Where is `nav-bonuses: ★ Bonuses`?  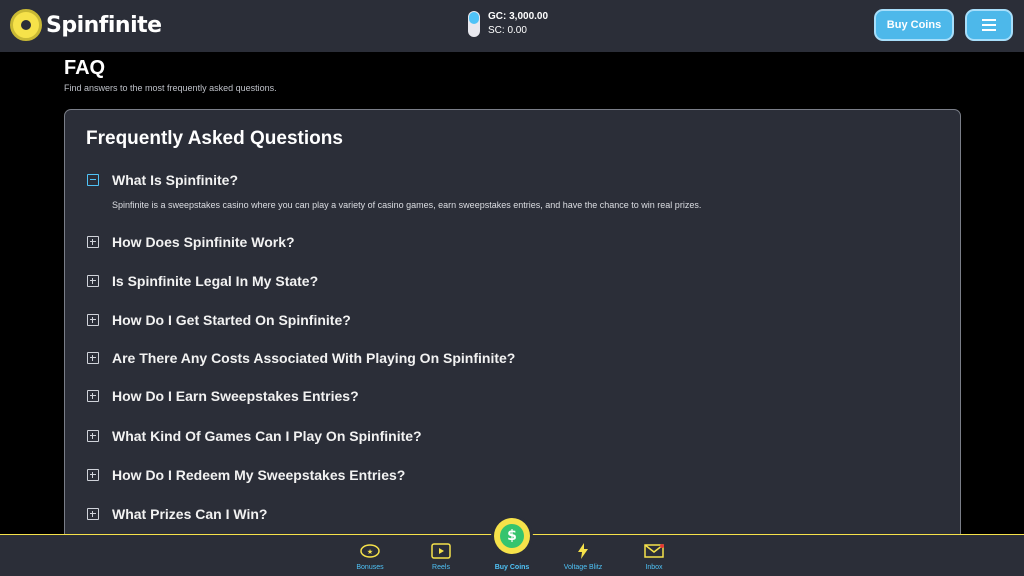
nav-bonuses: ★ Bonuses is located at coordinates (370, 553).